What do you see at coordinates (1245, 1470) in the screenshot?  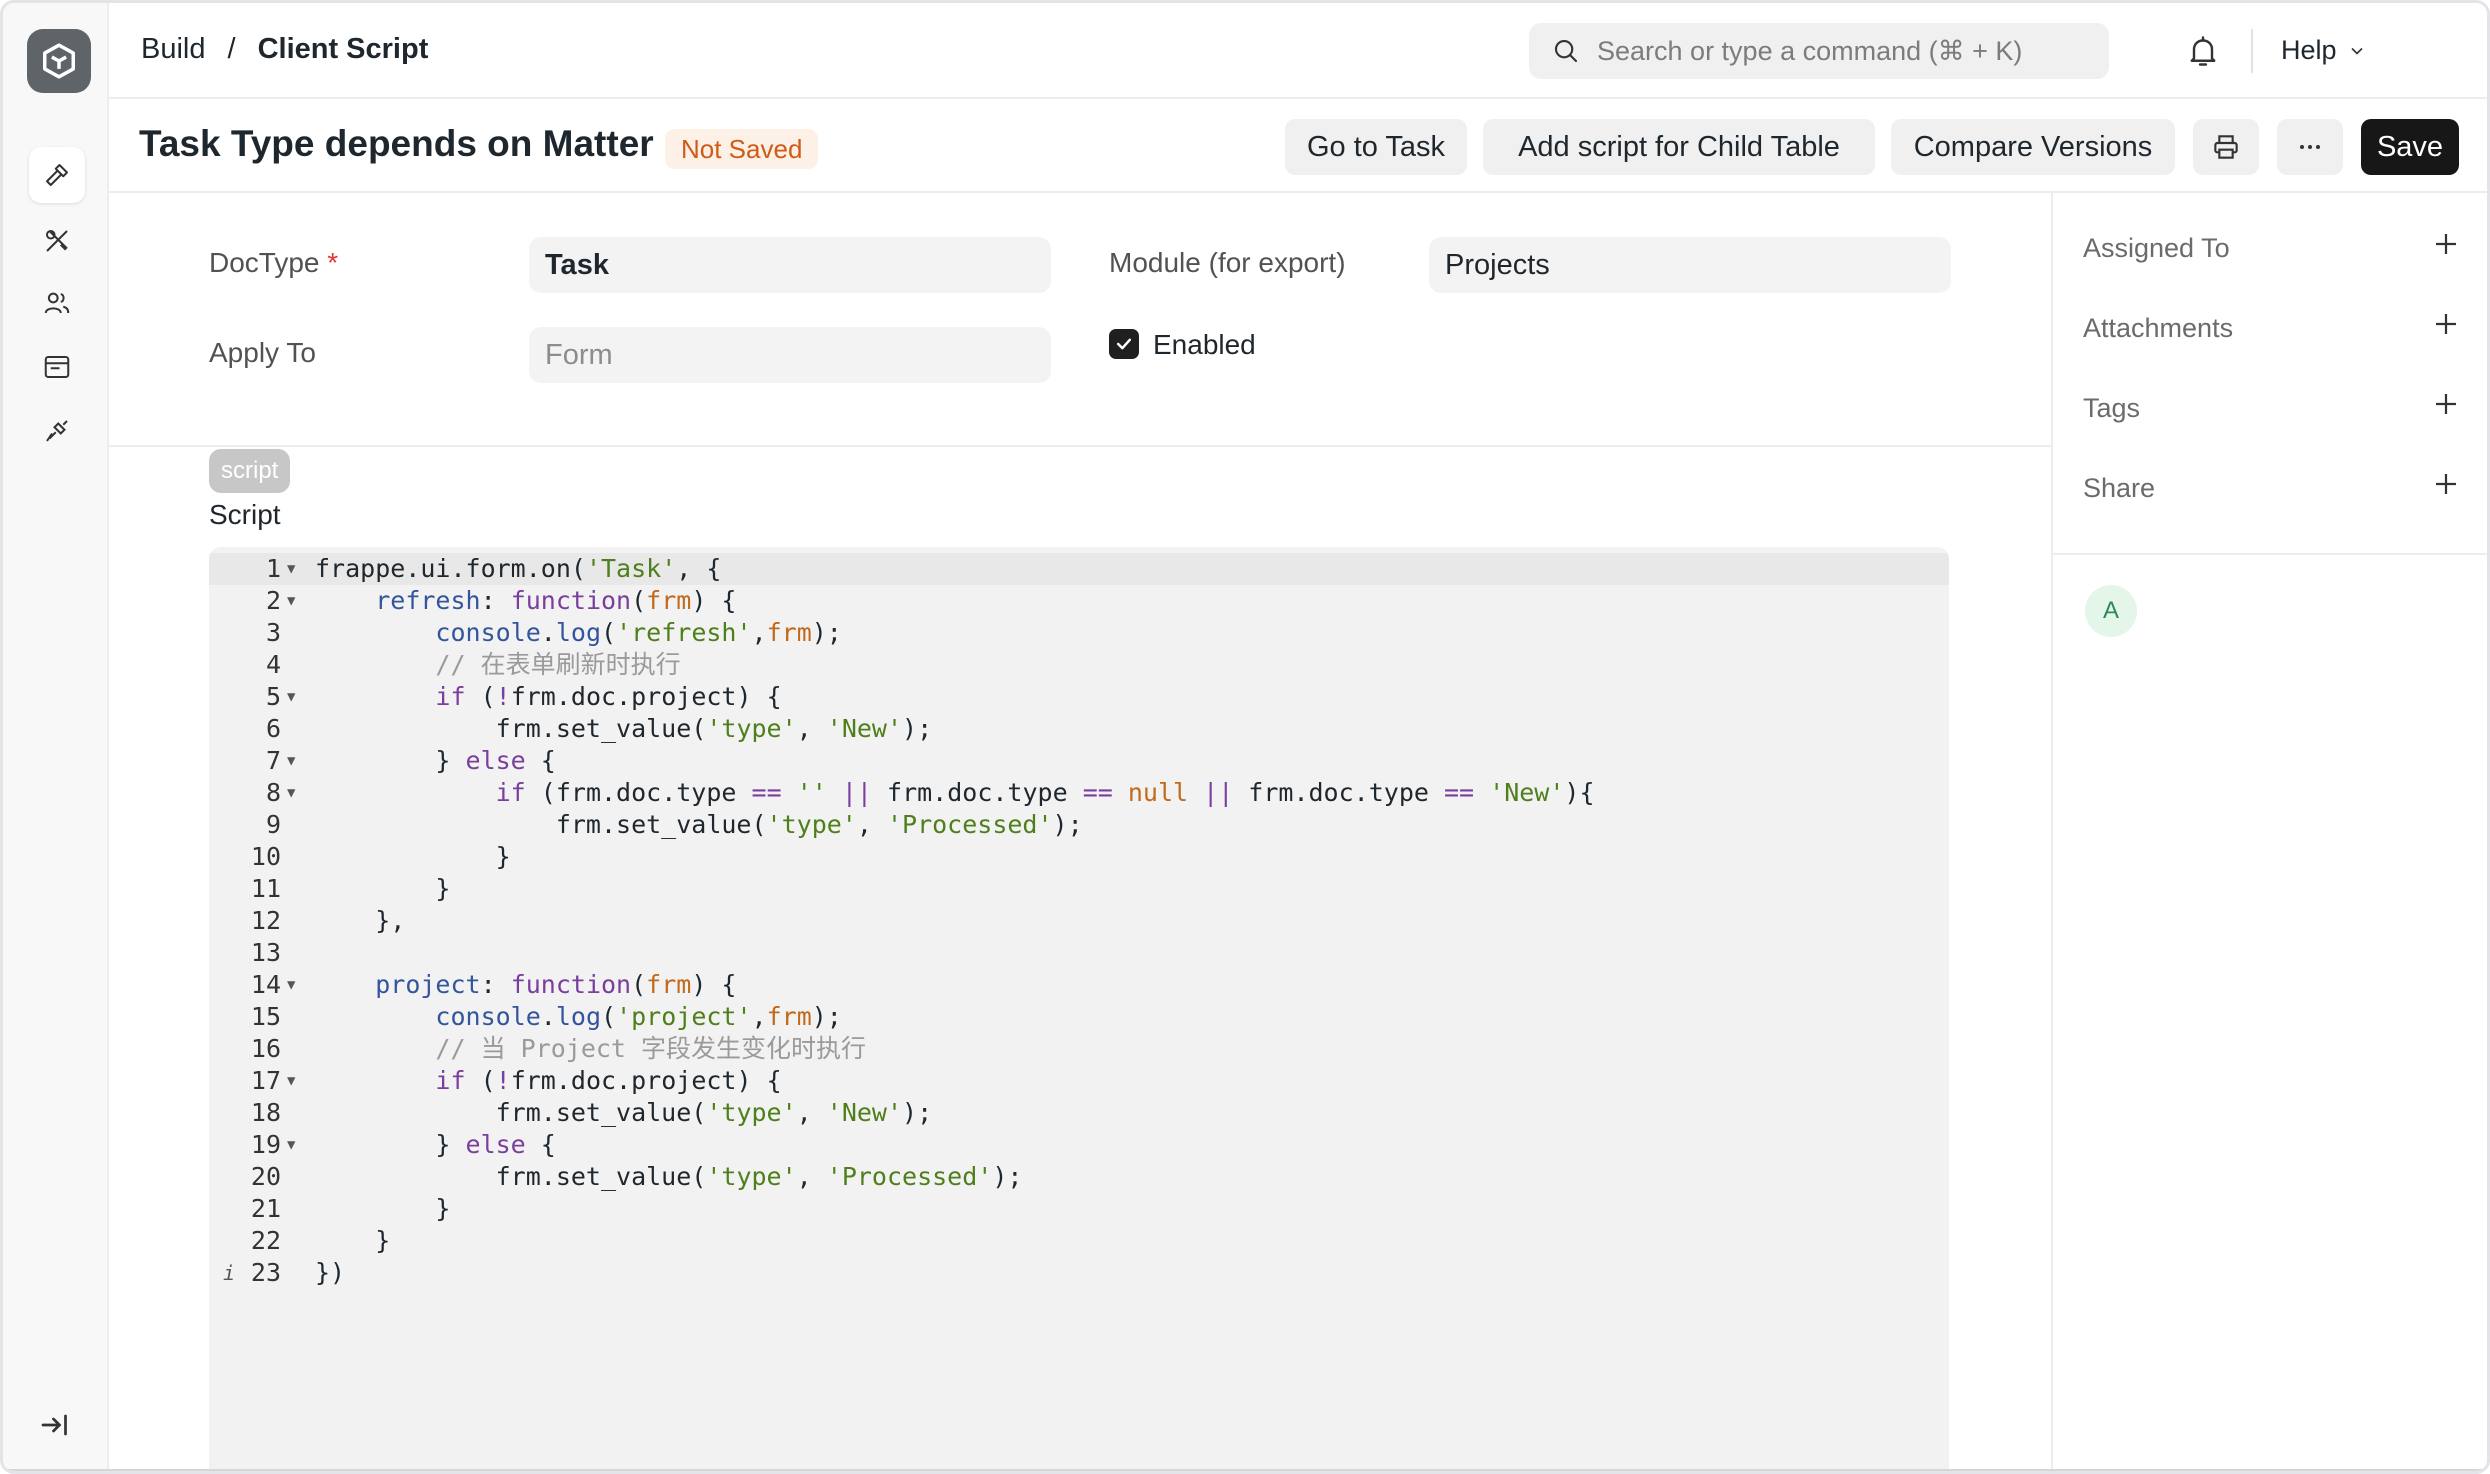 I see `bottom-scrollbar` at bounding box center [1245, 1470].